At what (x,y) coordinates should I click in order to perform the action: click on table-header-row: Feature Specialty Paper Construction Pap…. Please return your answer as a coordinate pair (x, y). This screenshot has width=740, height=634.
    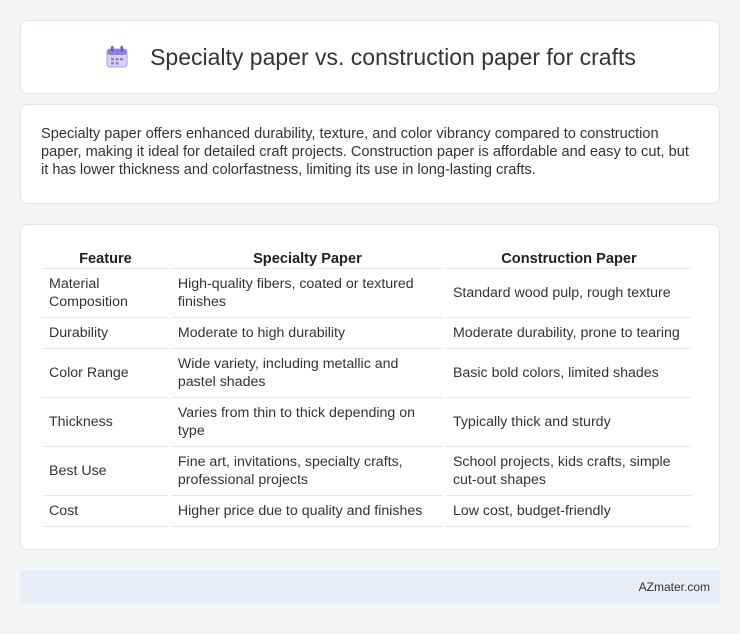
    Looking at the image, I should click on (367, 257).